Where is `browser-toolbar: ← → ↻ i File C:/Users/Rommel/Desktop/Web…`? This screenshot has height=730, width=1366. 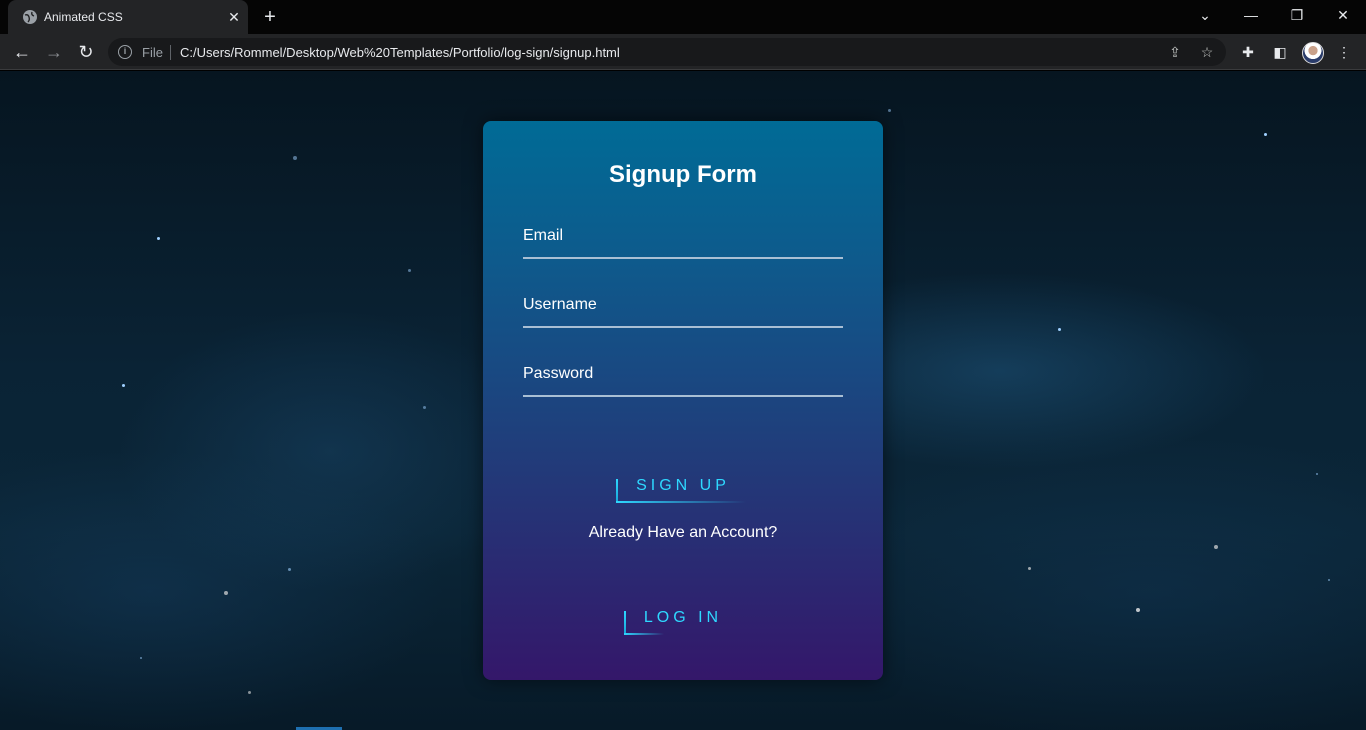 browser-toolbar: ← → ↻ i File C:/Users/Rommel/Desktop/Web… is located at coordinates (683, 52).